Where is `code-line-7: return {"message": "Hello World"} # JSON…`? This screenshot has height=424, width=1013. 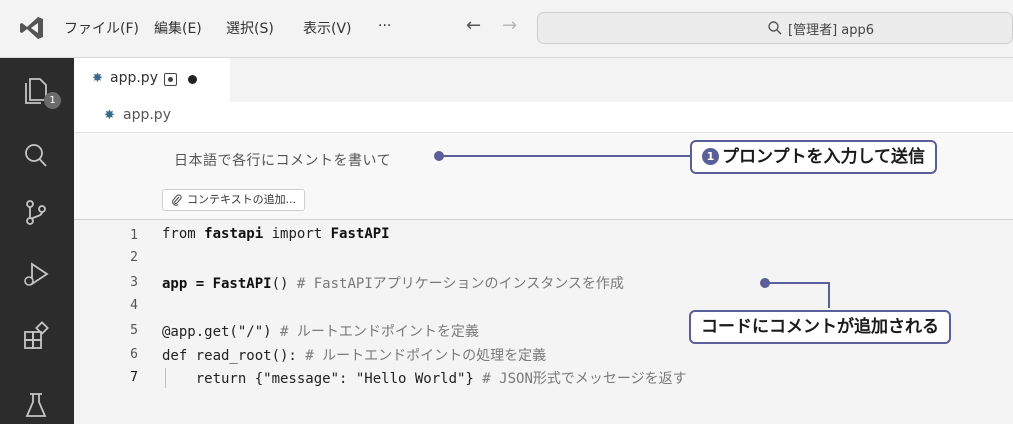 code-line-7: return {"message": "Hello World"} # JSON… is located at coordinates (424, 379).